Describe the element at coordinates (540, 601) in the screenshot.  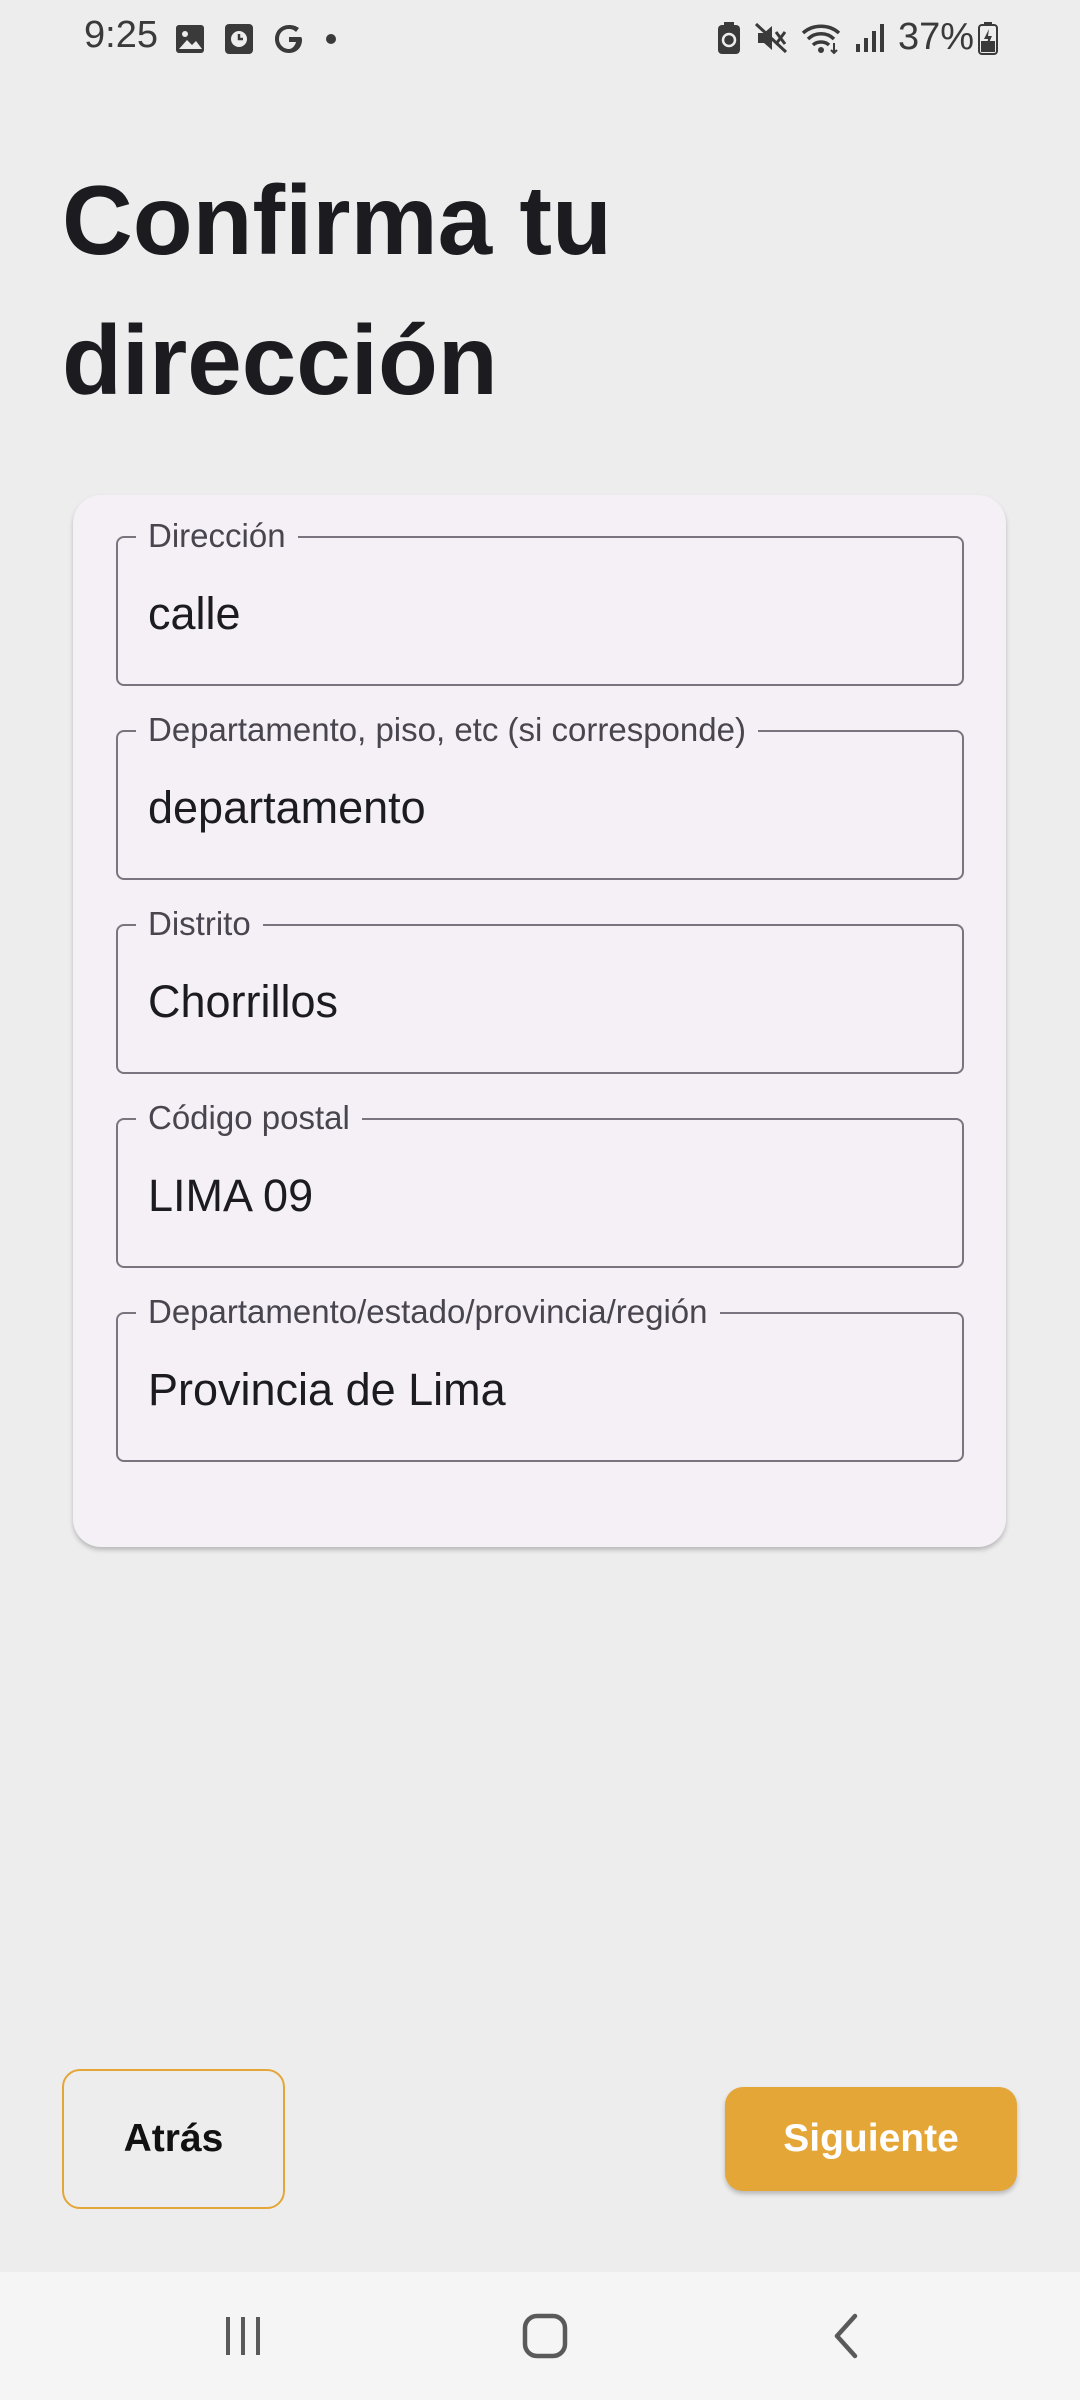
I see `address-field: Dirección calle` at that location.